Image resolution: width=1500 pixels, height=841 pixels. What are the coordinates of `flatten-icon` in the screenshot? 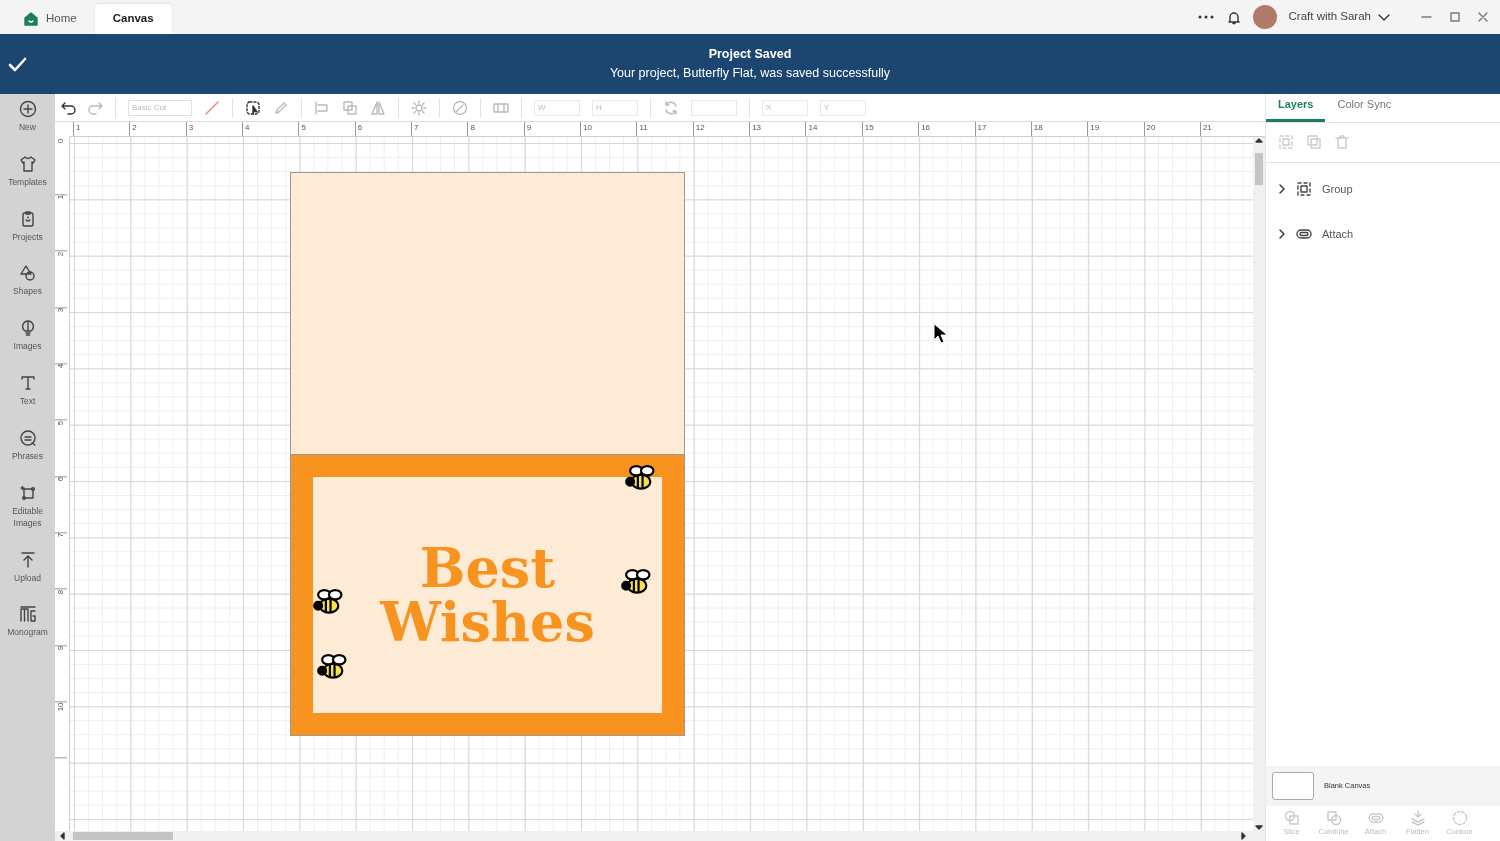 It's located at (1417, 817).